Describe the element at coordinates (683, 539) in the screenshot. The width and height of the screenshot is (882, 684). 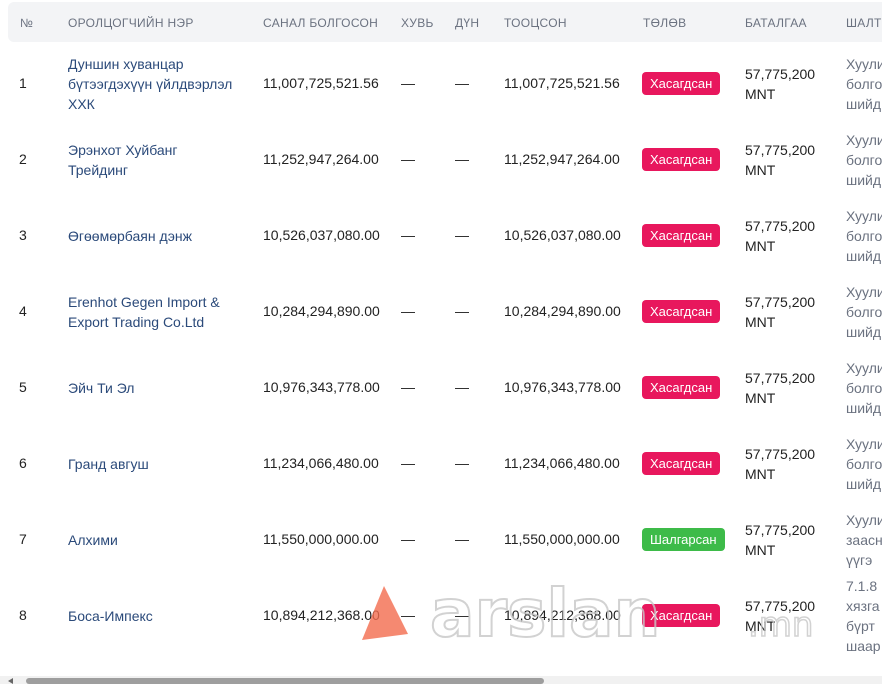
I see `status-badge: Шалгарсан` at that location.